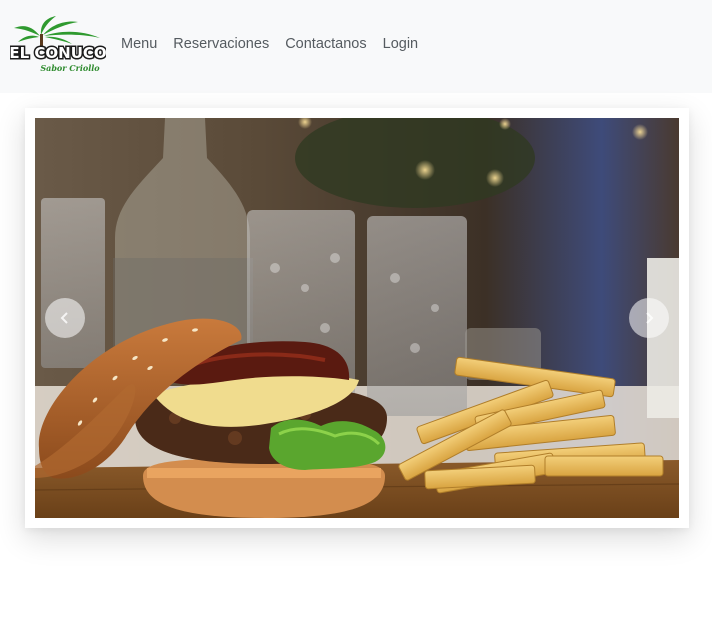 The image size is (712, 629). I want to click on nav-link-contactanos: Contactanos, so click(325, 44).